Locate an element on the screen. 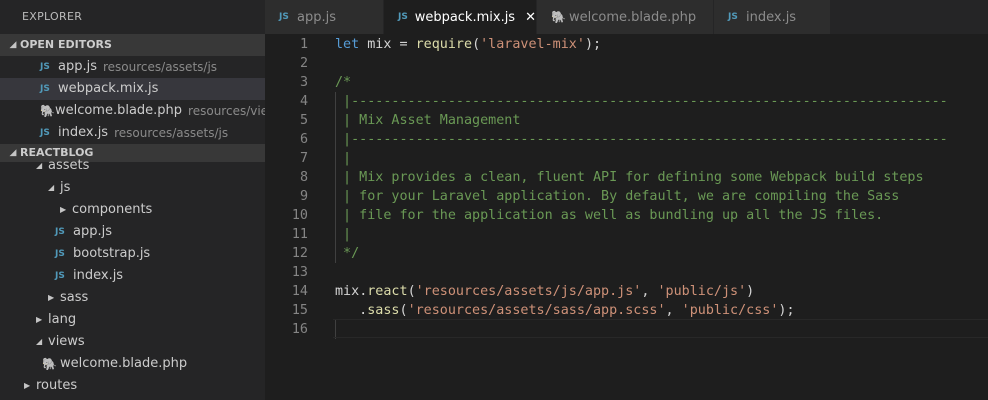  code-token: mix = is located at coordinates (387, 44).